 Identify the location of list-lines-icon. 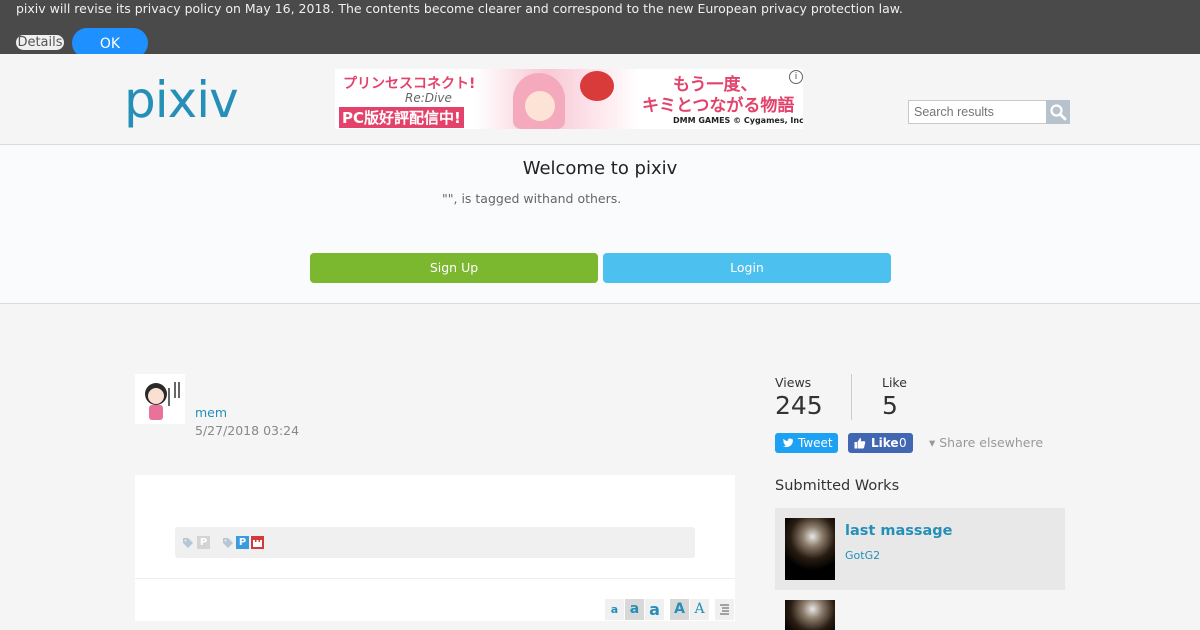
(724, 609).